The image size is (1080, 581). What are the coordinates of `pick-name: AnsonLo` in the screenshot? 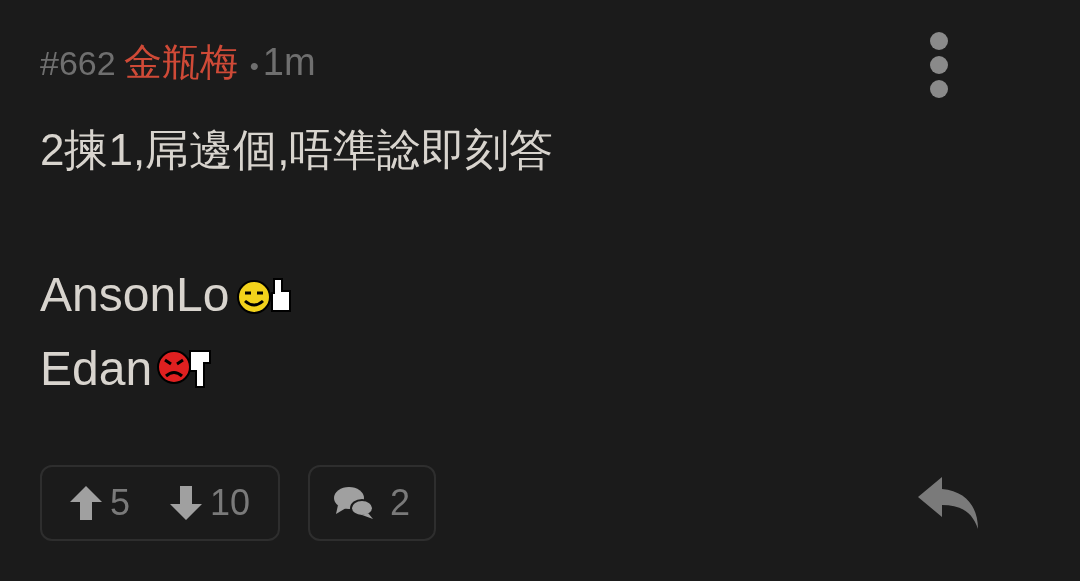 It's located at (135, 295).